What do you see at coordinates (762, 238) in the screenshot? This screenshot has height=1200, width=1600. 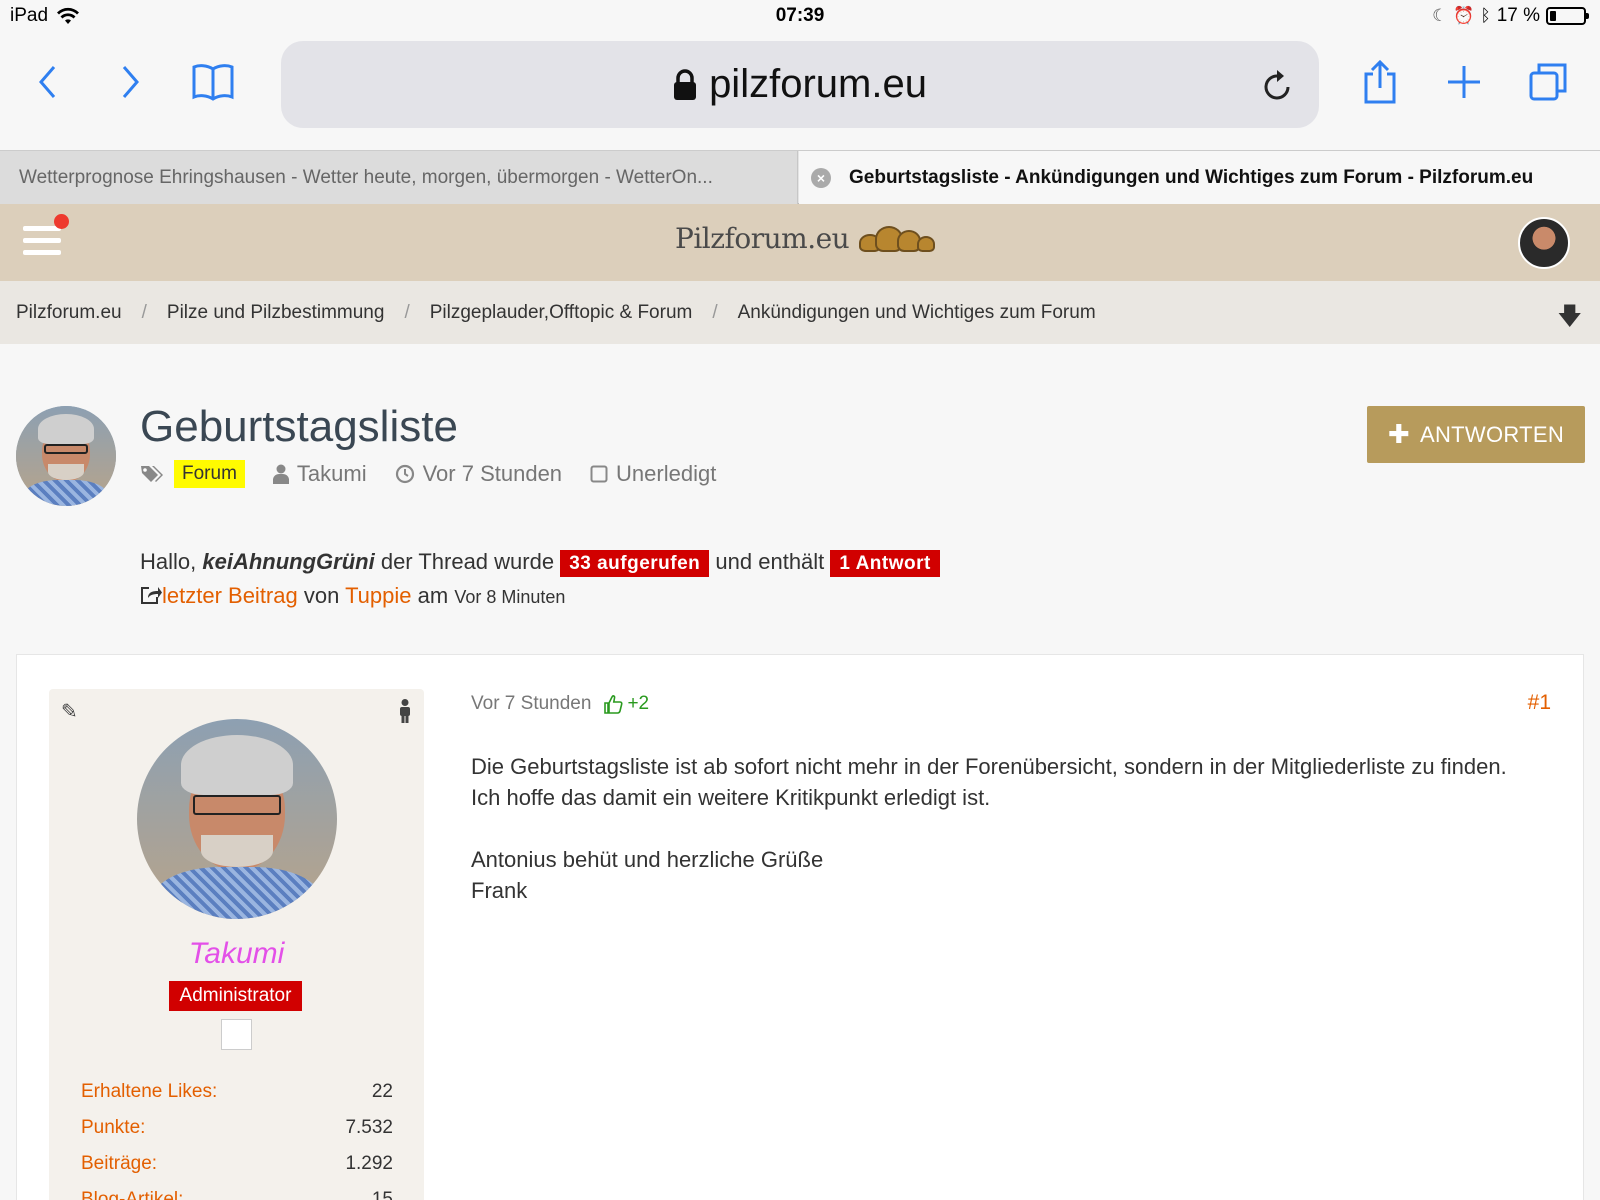 I see `logo-text: Pilzforum.eu` at bounding box center [762, 238].